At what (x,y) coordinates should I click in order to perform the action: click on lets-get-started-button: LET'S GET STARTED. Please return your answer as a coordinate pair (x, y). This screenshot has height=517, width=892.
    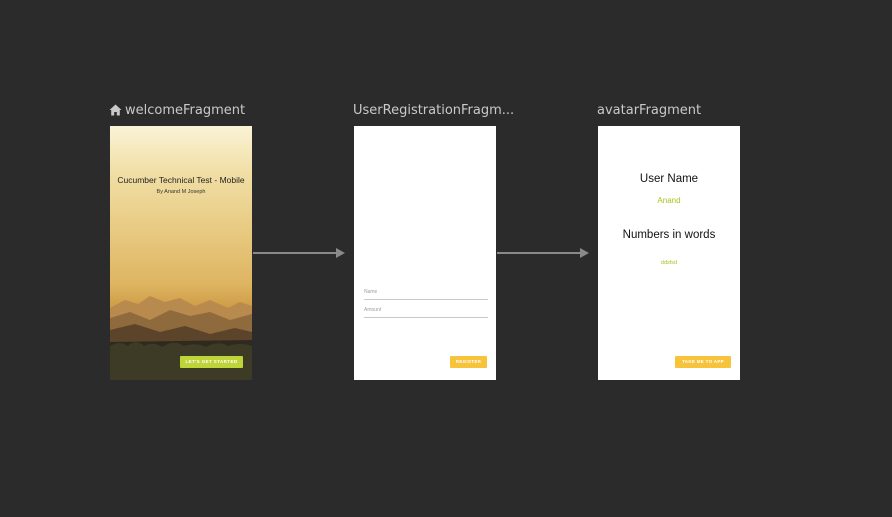
    Looking at the image, I should click on (211, 362).